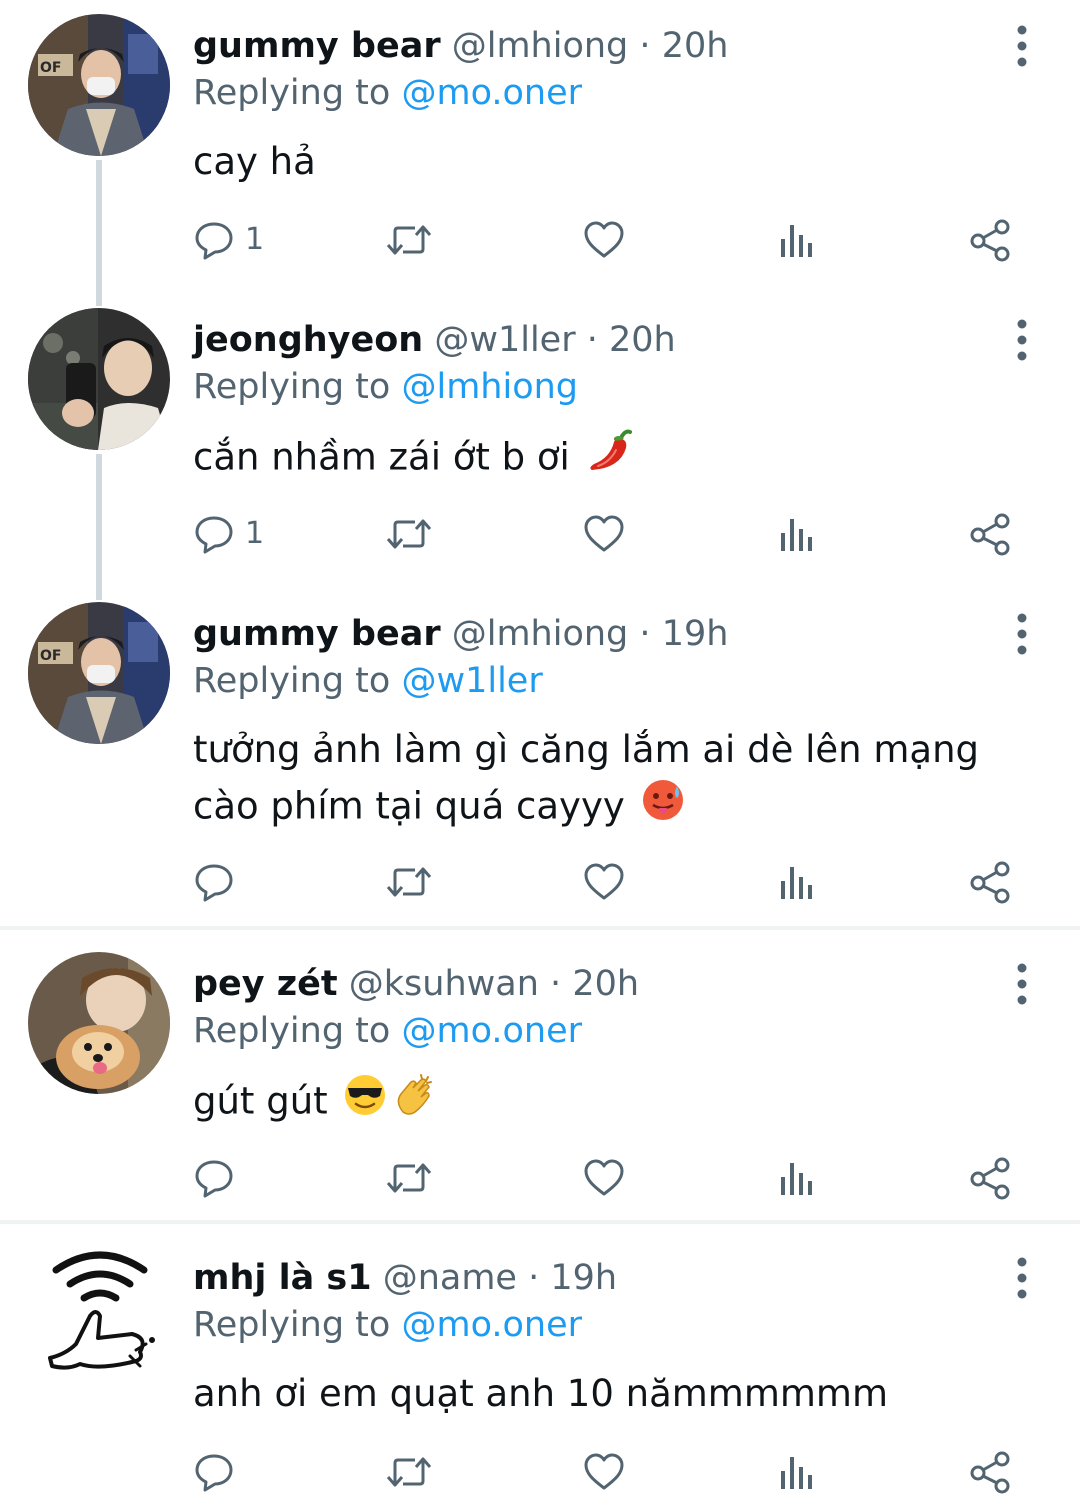 This screenshot has height=1511, width=1080. What do you see at coordinates (265, 984) in the screenshot?
I see `display-name: pey zét` at bounding box center [265, 984].